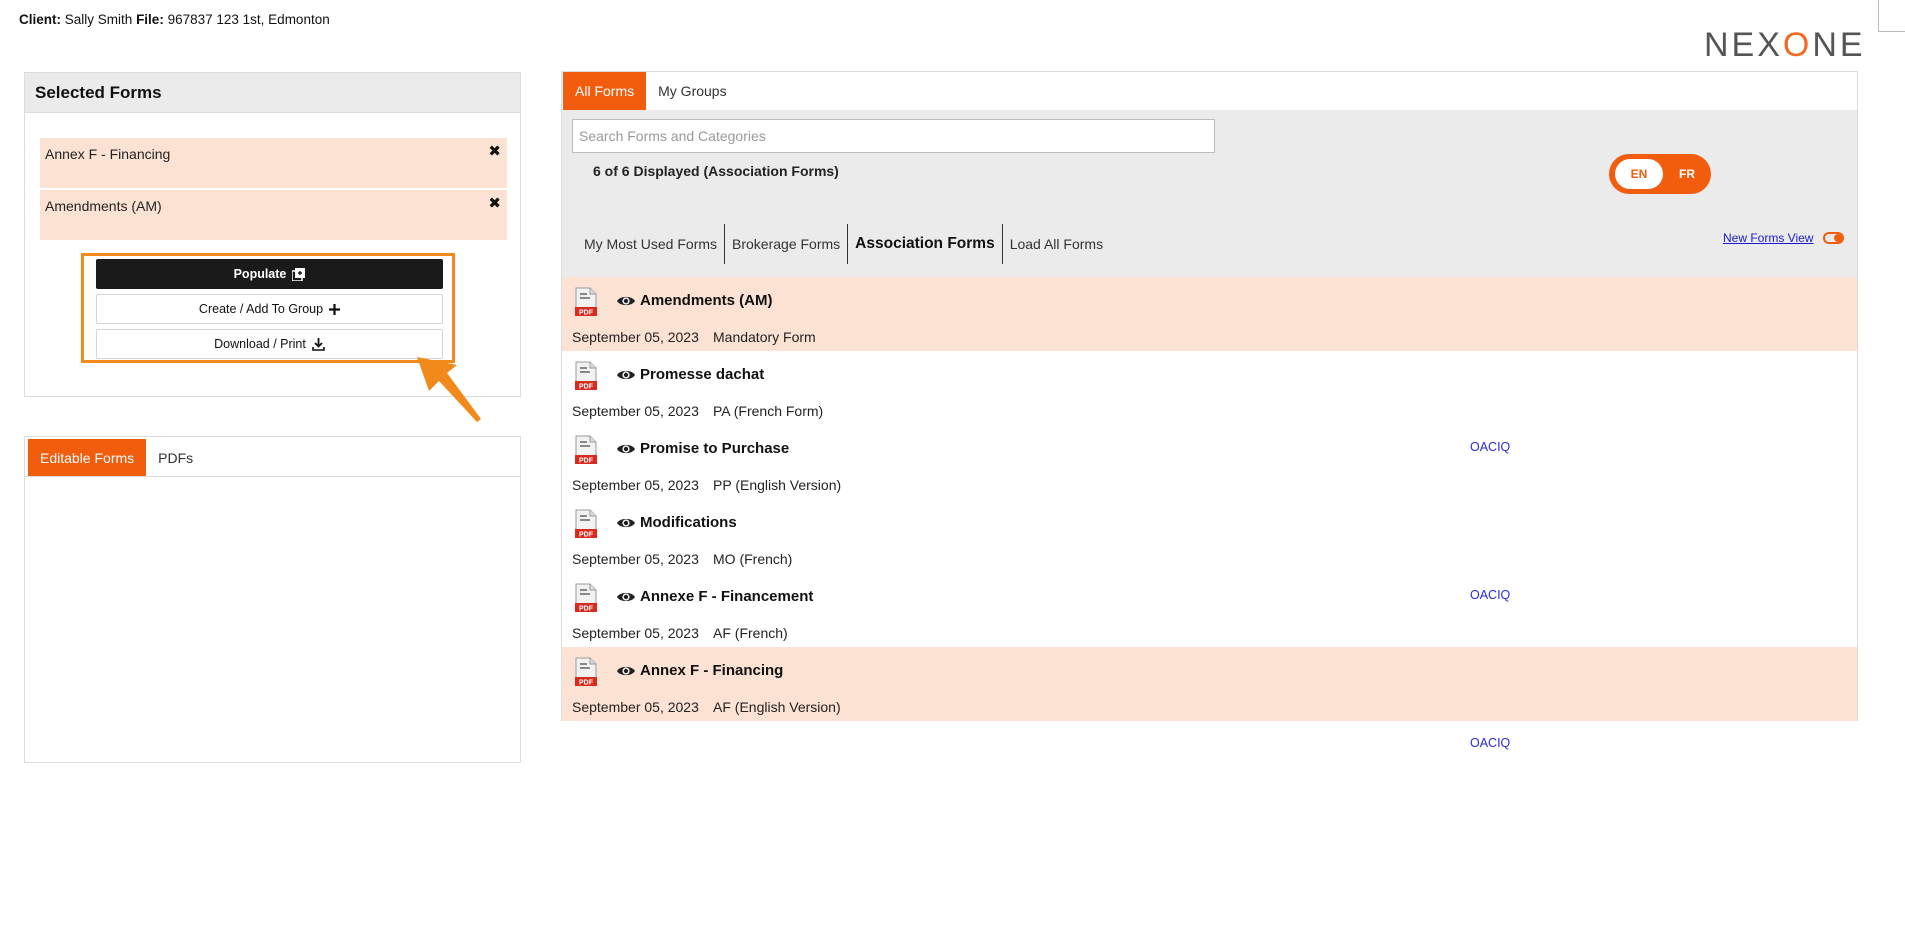 This screenshot has height=937, width=1905. I want to click on new-forms-view: New Forms View, so click(1784, 238).